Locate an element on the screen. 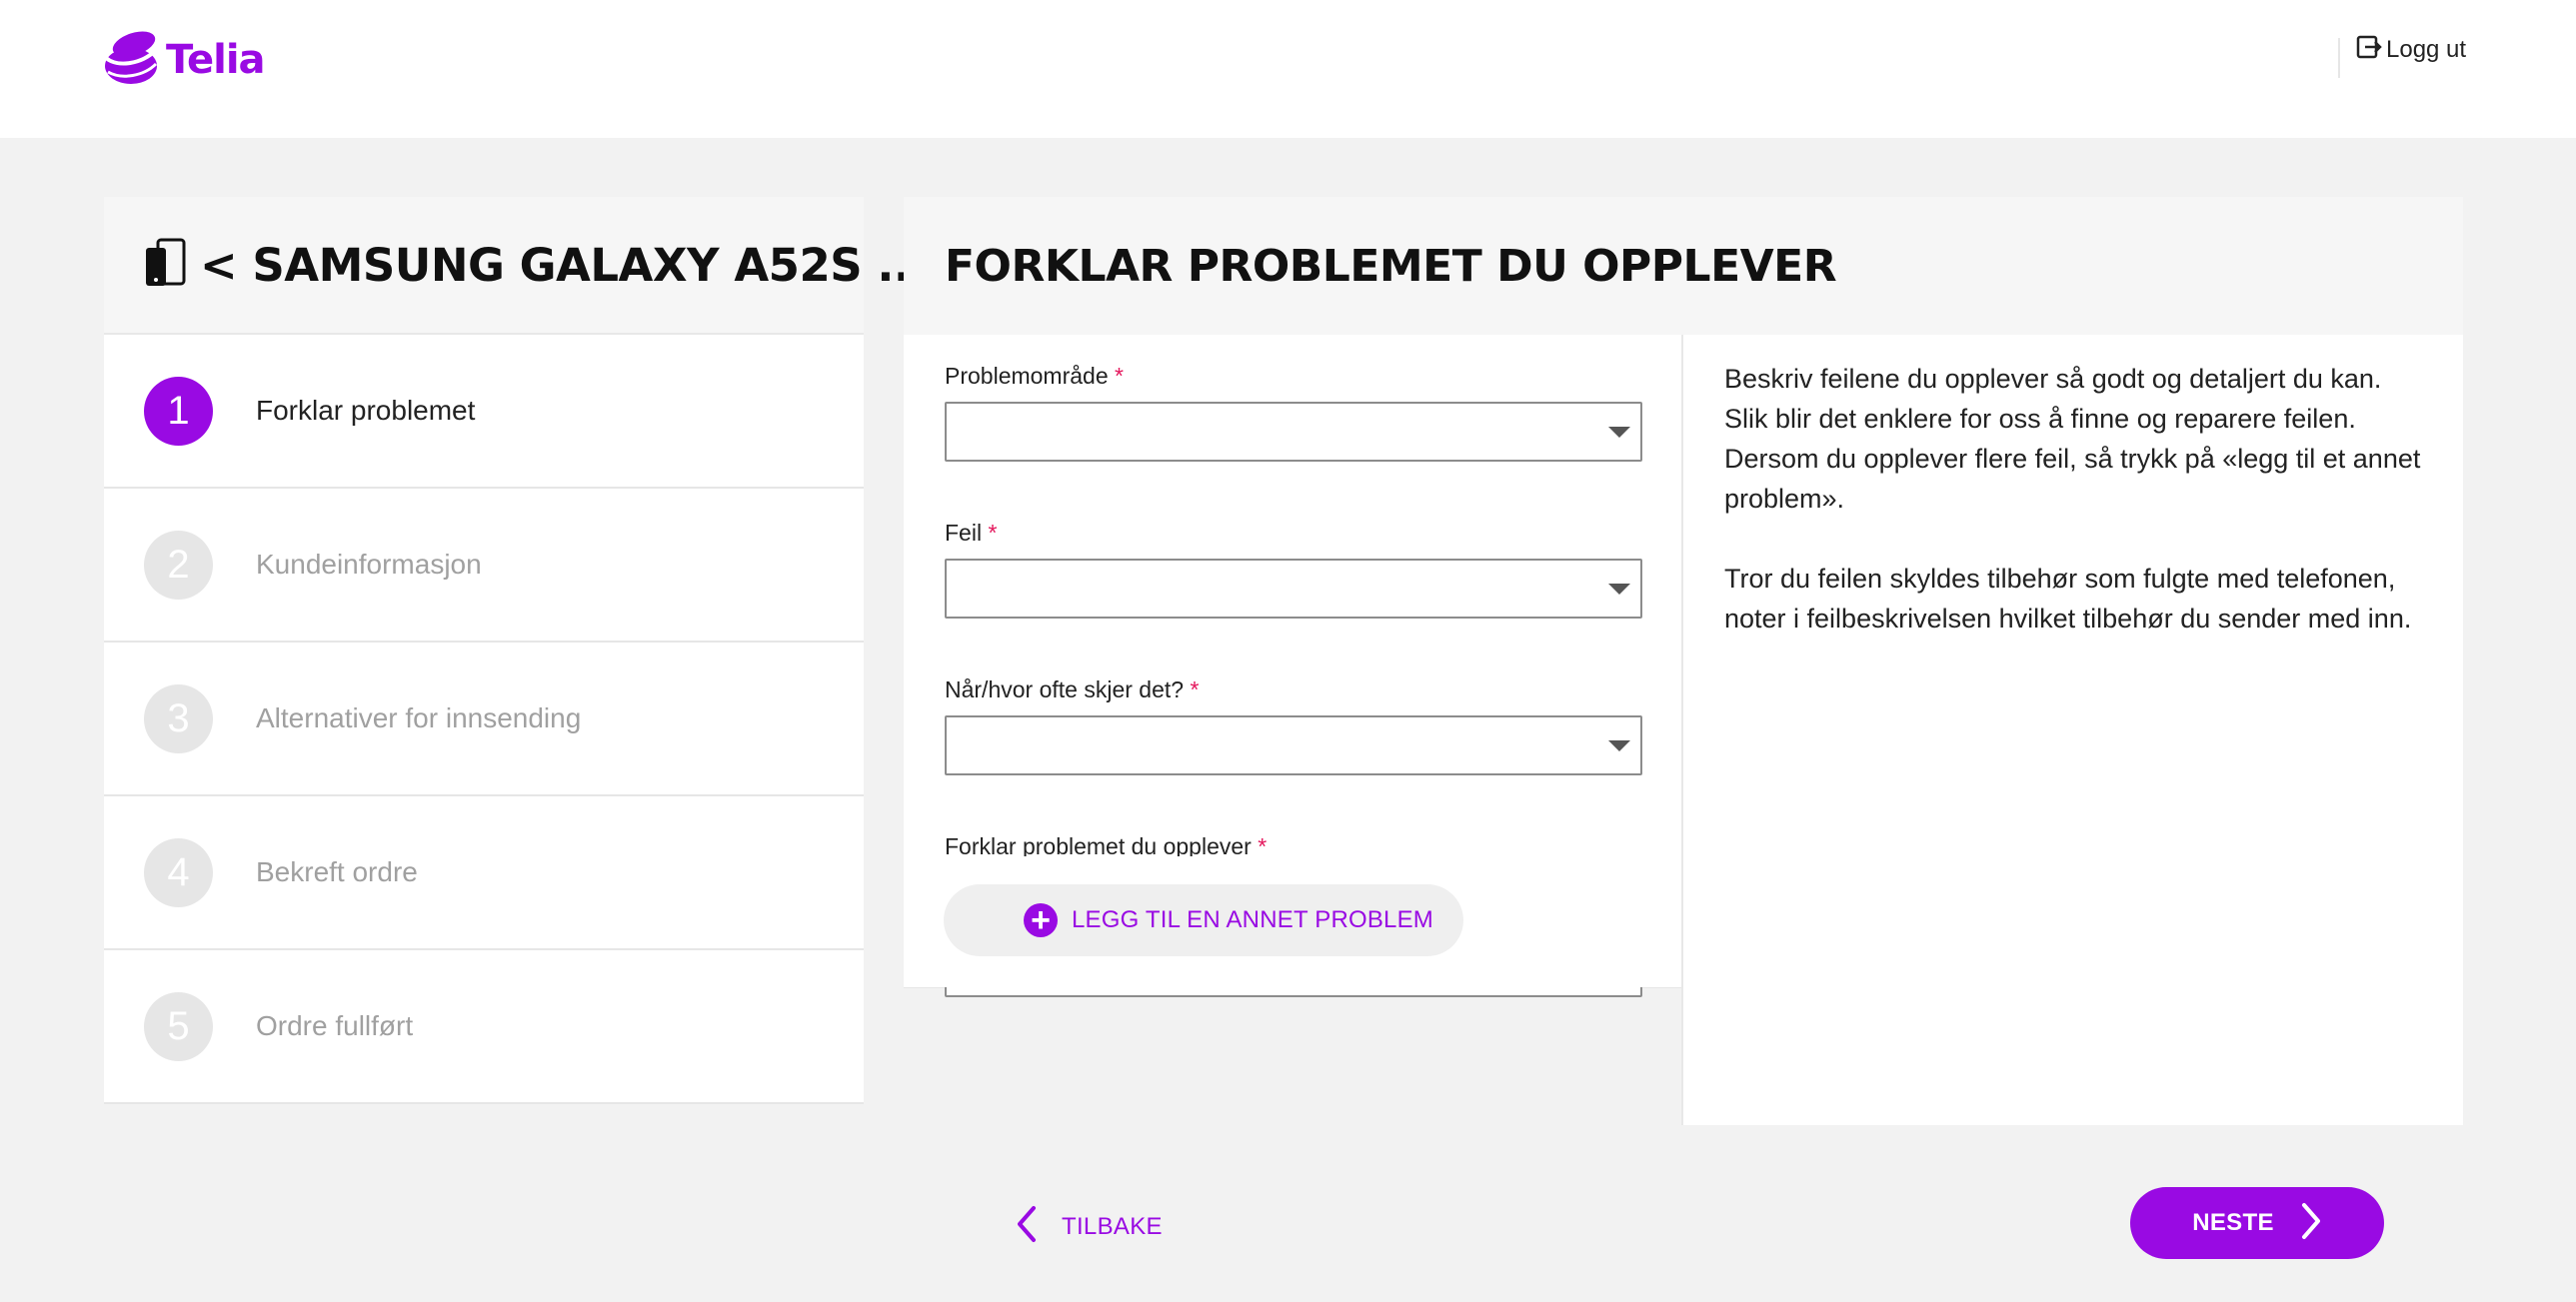 This screenshot has width=2576, height=1302. page-title: FORKLAR PROBLEMET DU OPPLEVER is located at coordinates (1391, 266).